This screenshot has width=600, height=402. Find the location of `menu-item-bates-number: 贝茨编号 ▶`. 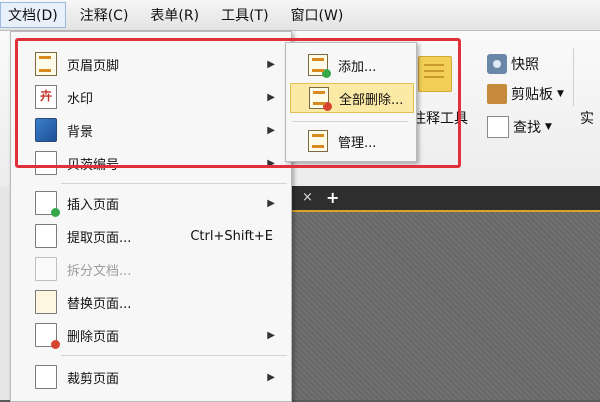

menu-item-bates-number: 贝茨编号 ▶ is located at coordinates (151, 163).